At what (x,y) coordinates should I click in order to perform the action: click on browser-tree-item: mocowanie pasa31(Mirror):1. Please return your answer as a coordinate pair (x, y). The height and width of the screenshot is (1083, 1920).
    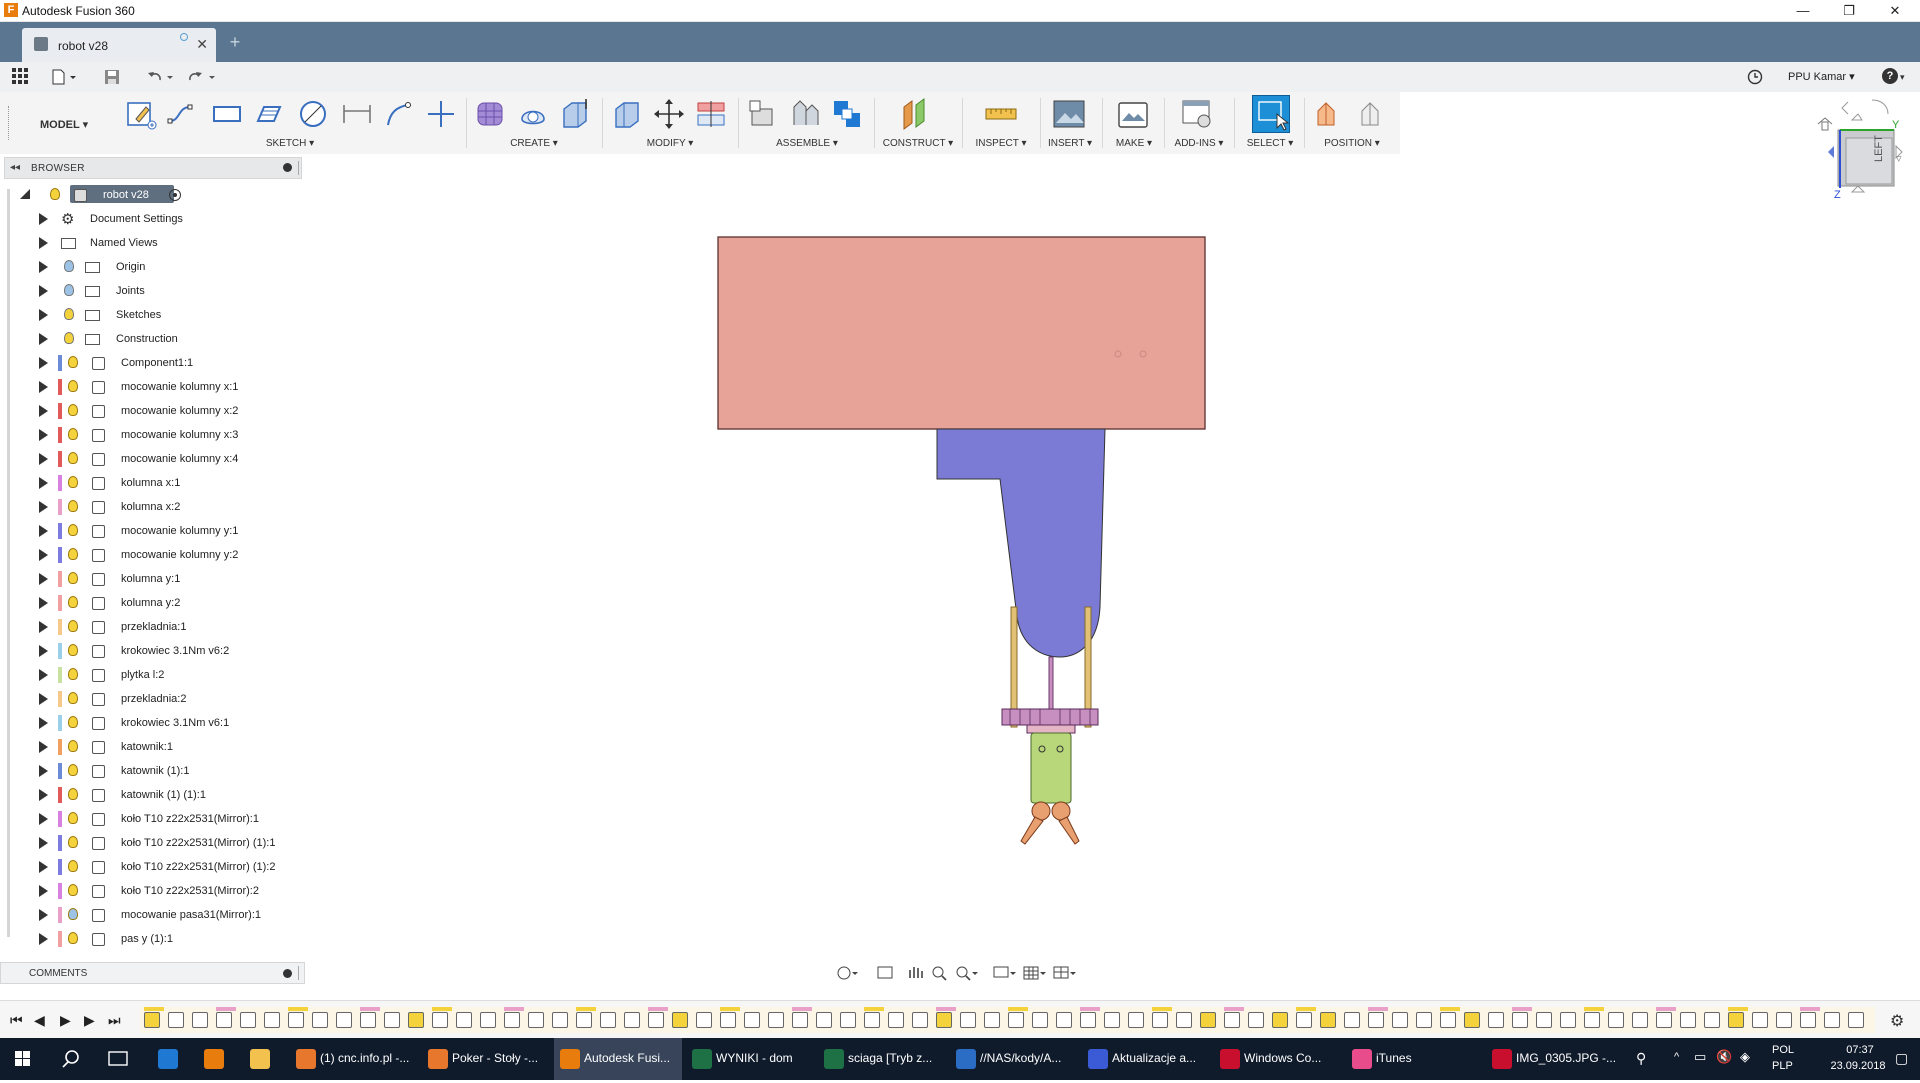
    Looking at the image, I should click on (150, 915).